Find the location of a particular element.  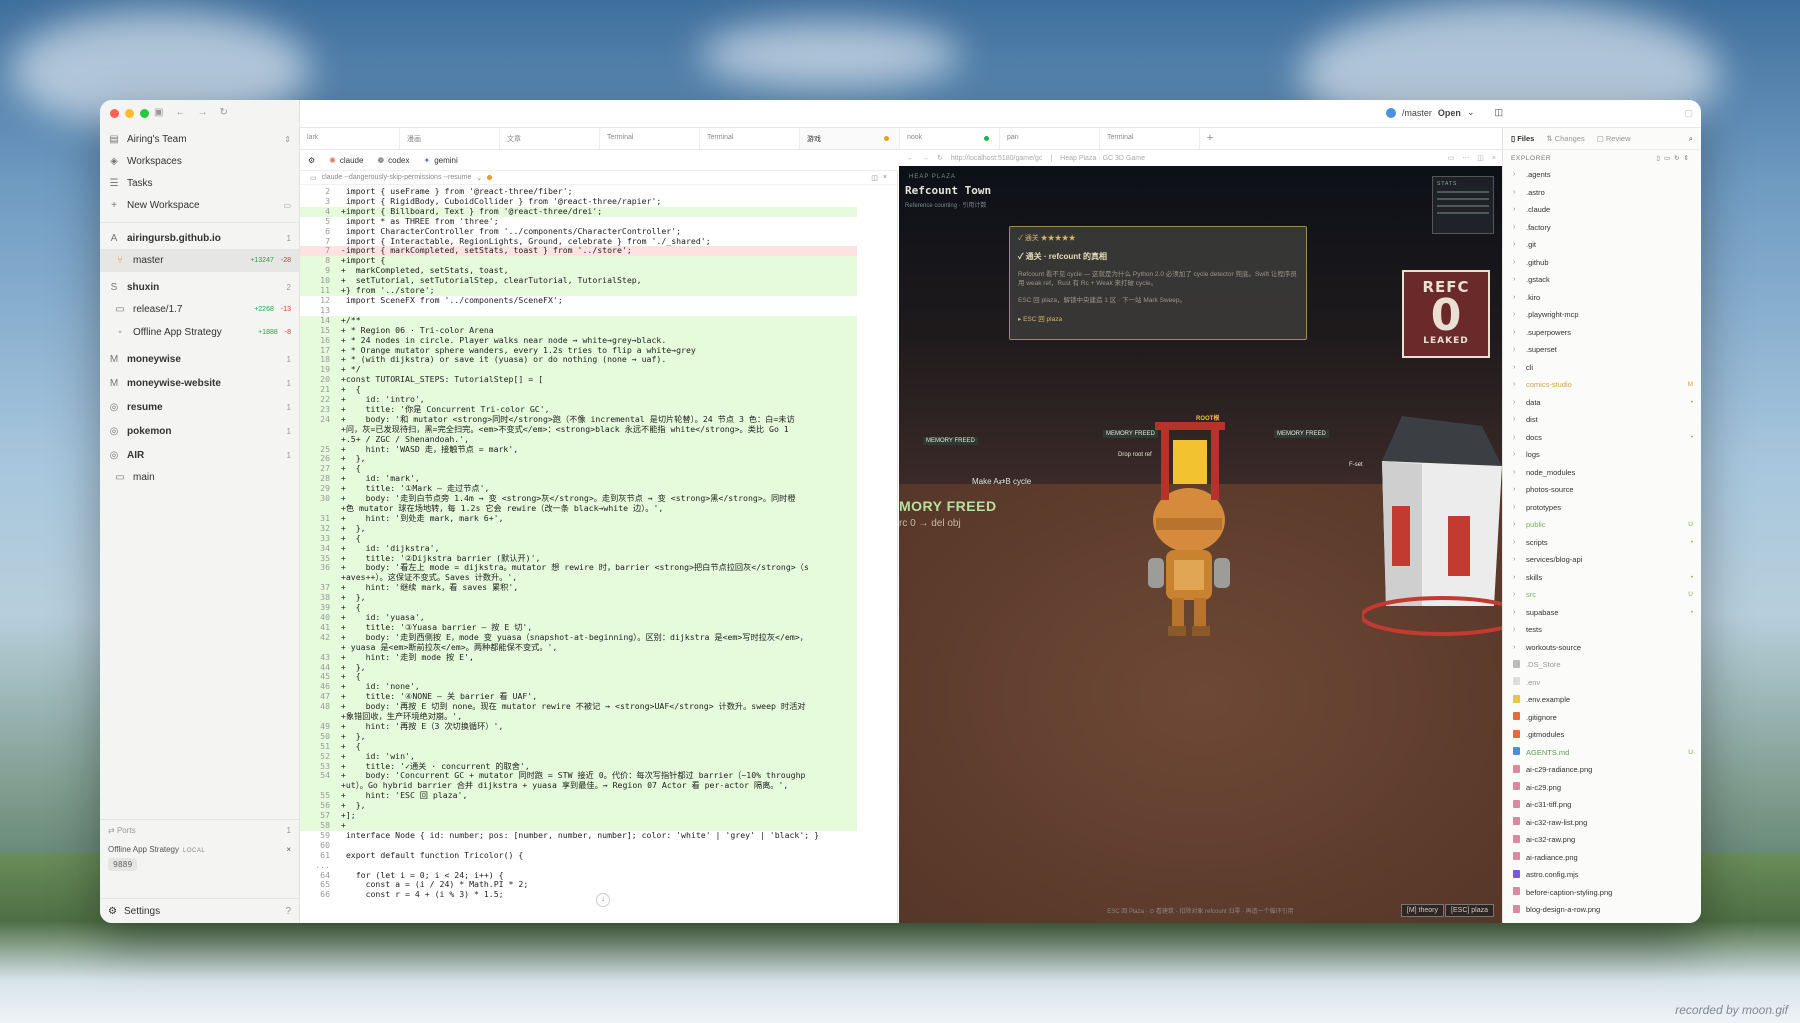

workspace-moneywise-website: M moneywise-website 1 is located at coordinates (199, 383).